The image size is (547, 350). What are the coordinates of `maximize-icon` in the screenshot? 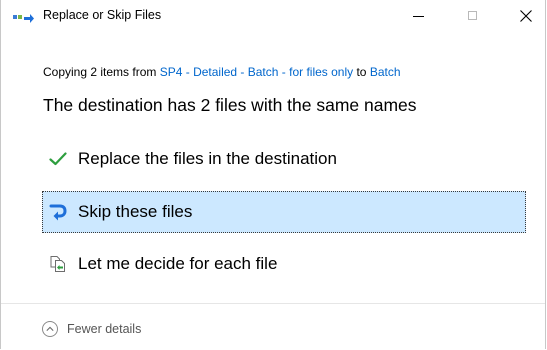 It's located at (472, 15).